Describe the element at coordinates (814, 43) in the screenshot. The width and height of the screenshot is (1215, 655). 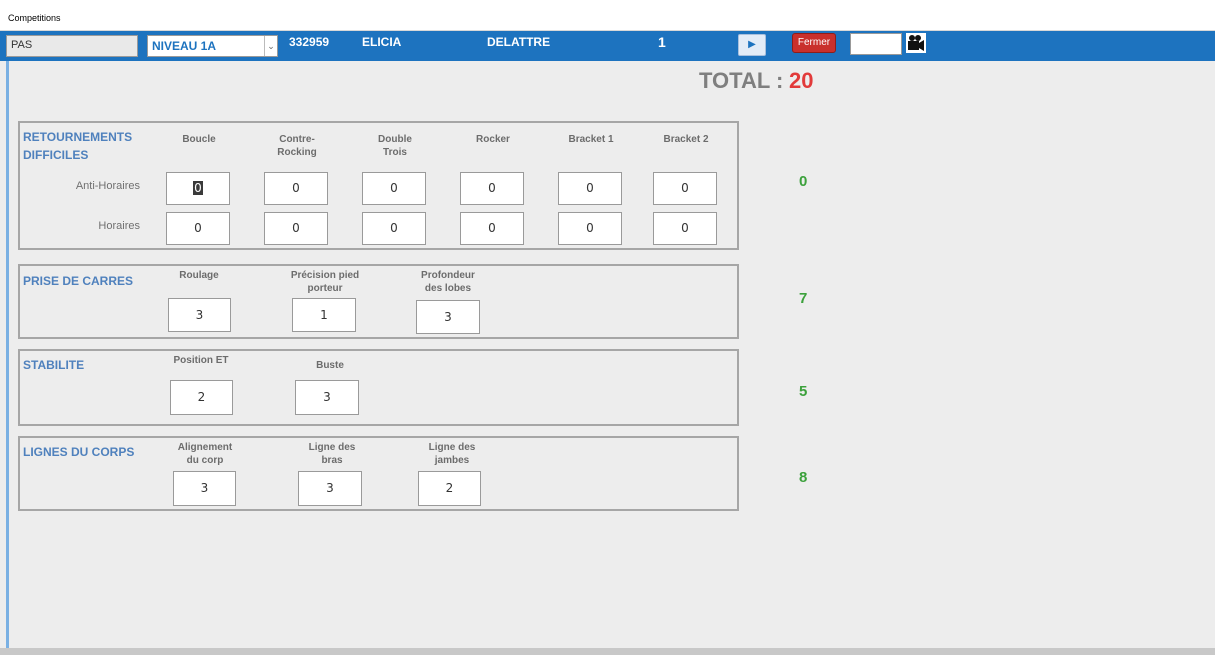
I see `fermer-button: Fermer` at that location.